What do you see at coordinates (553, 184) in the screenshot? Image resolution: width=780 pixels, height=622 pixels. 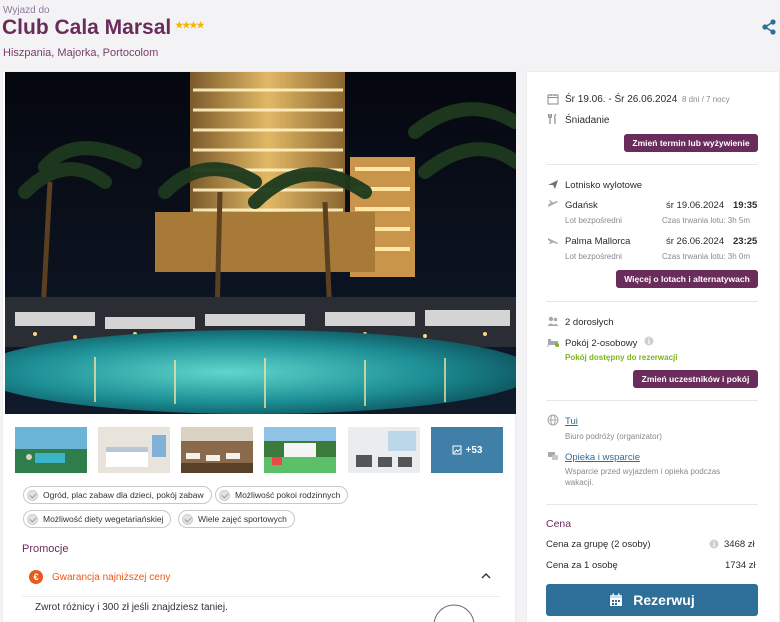 I see `plane-icon` at bounding box center [553, 184].